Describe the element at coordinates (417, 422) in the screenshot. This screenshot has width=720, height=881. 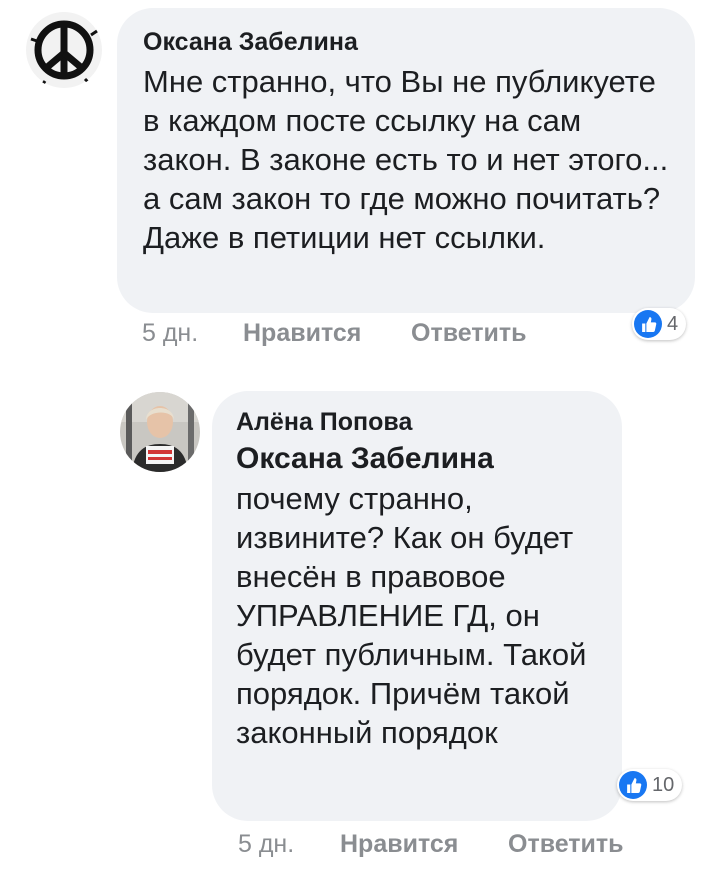
I see `comment-author: Алёна Попова` at that location.